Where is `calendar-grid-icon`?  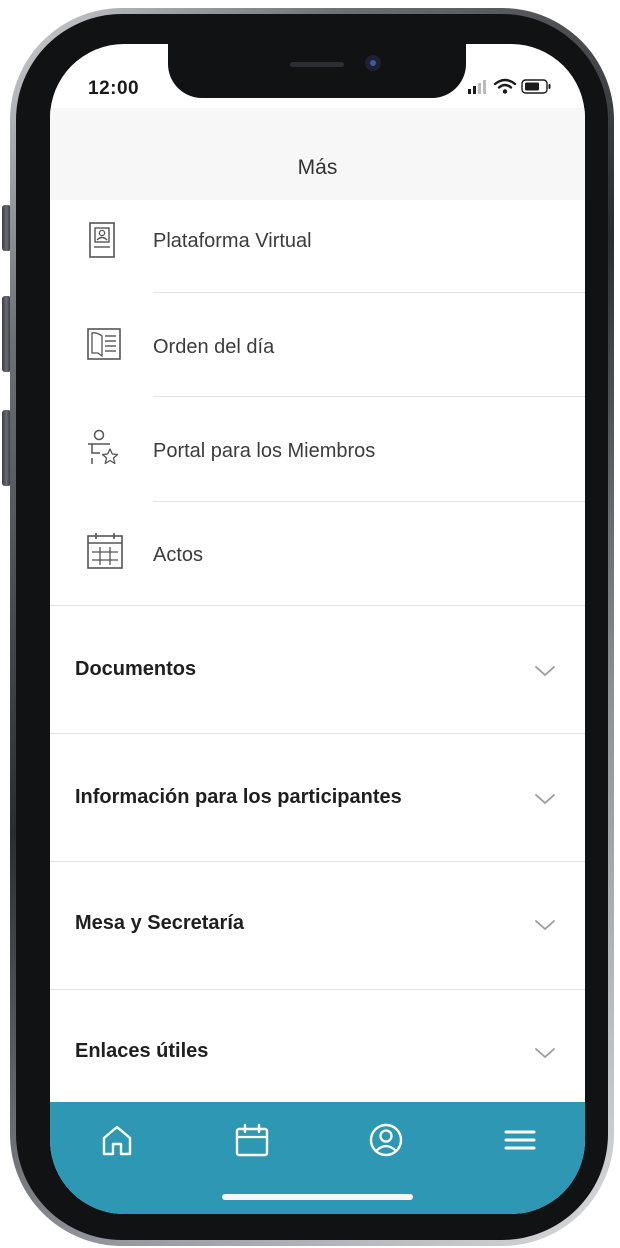
calendar-grid-icon is located at coordinates (105, 551).